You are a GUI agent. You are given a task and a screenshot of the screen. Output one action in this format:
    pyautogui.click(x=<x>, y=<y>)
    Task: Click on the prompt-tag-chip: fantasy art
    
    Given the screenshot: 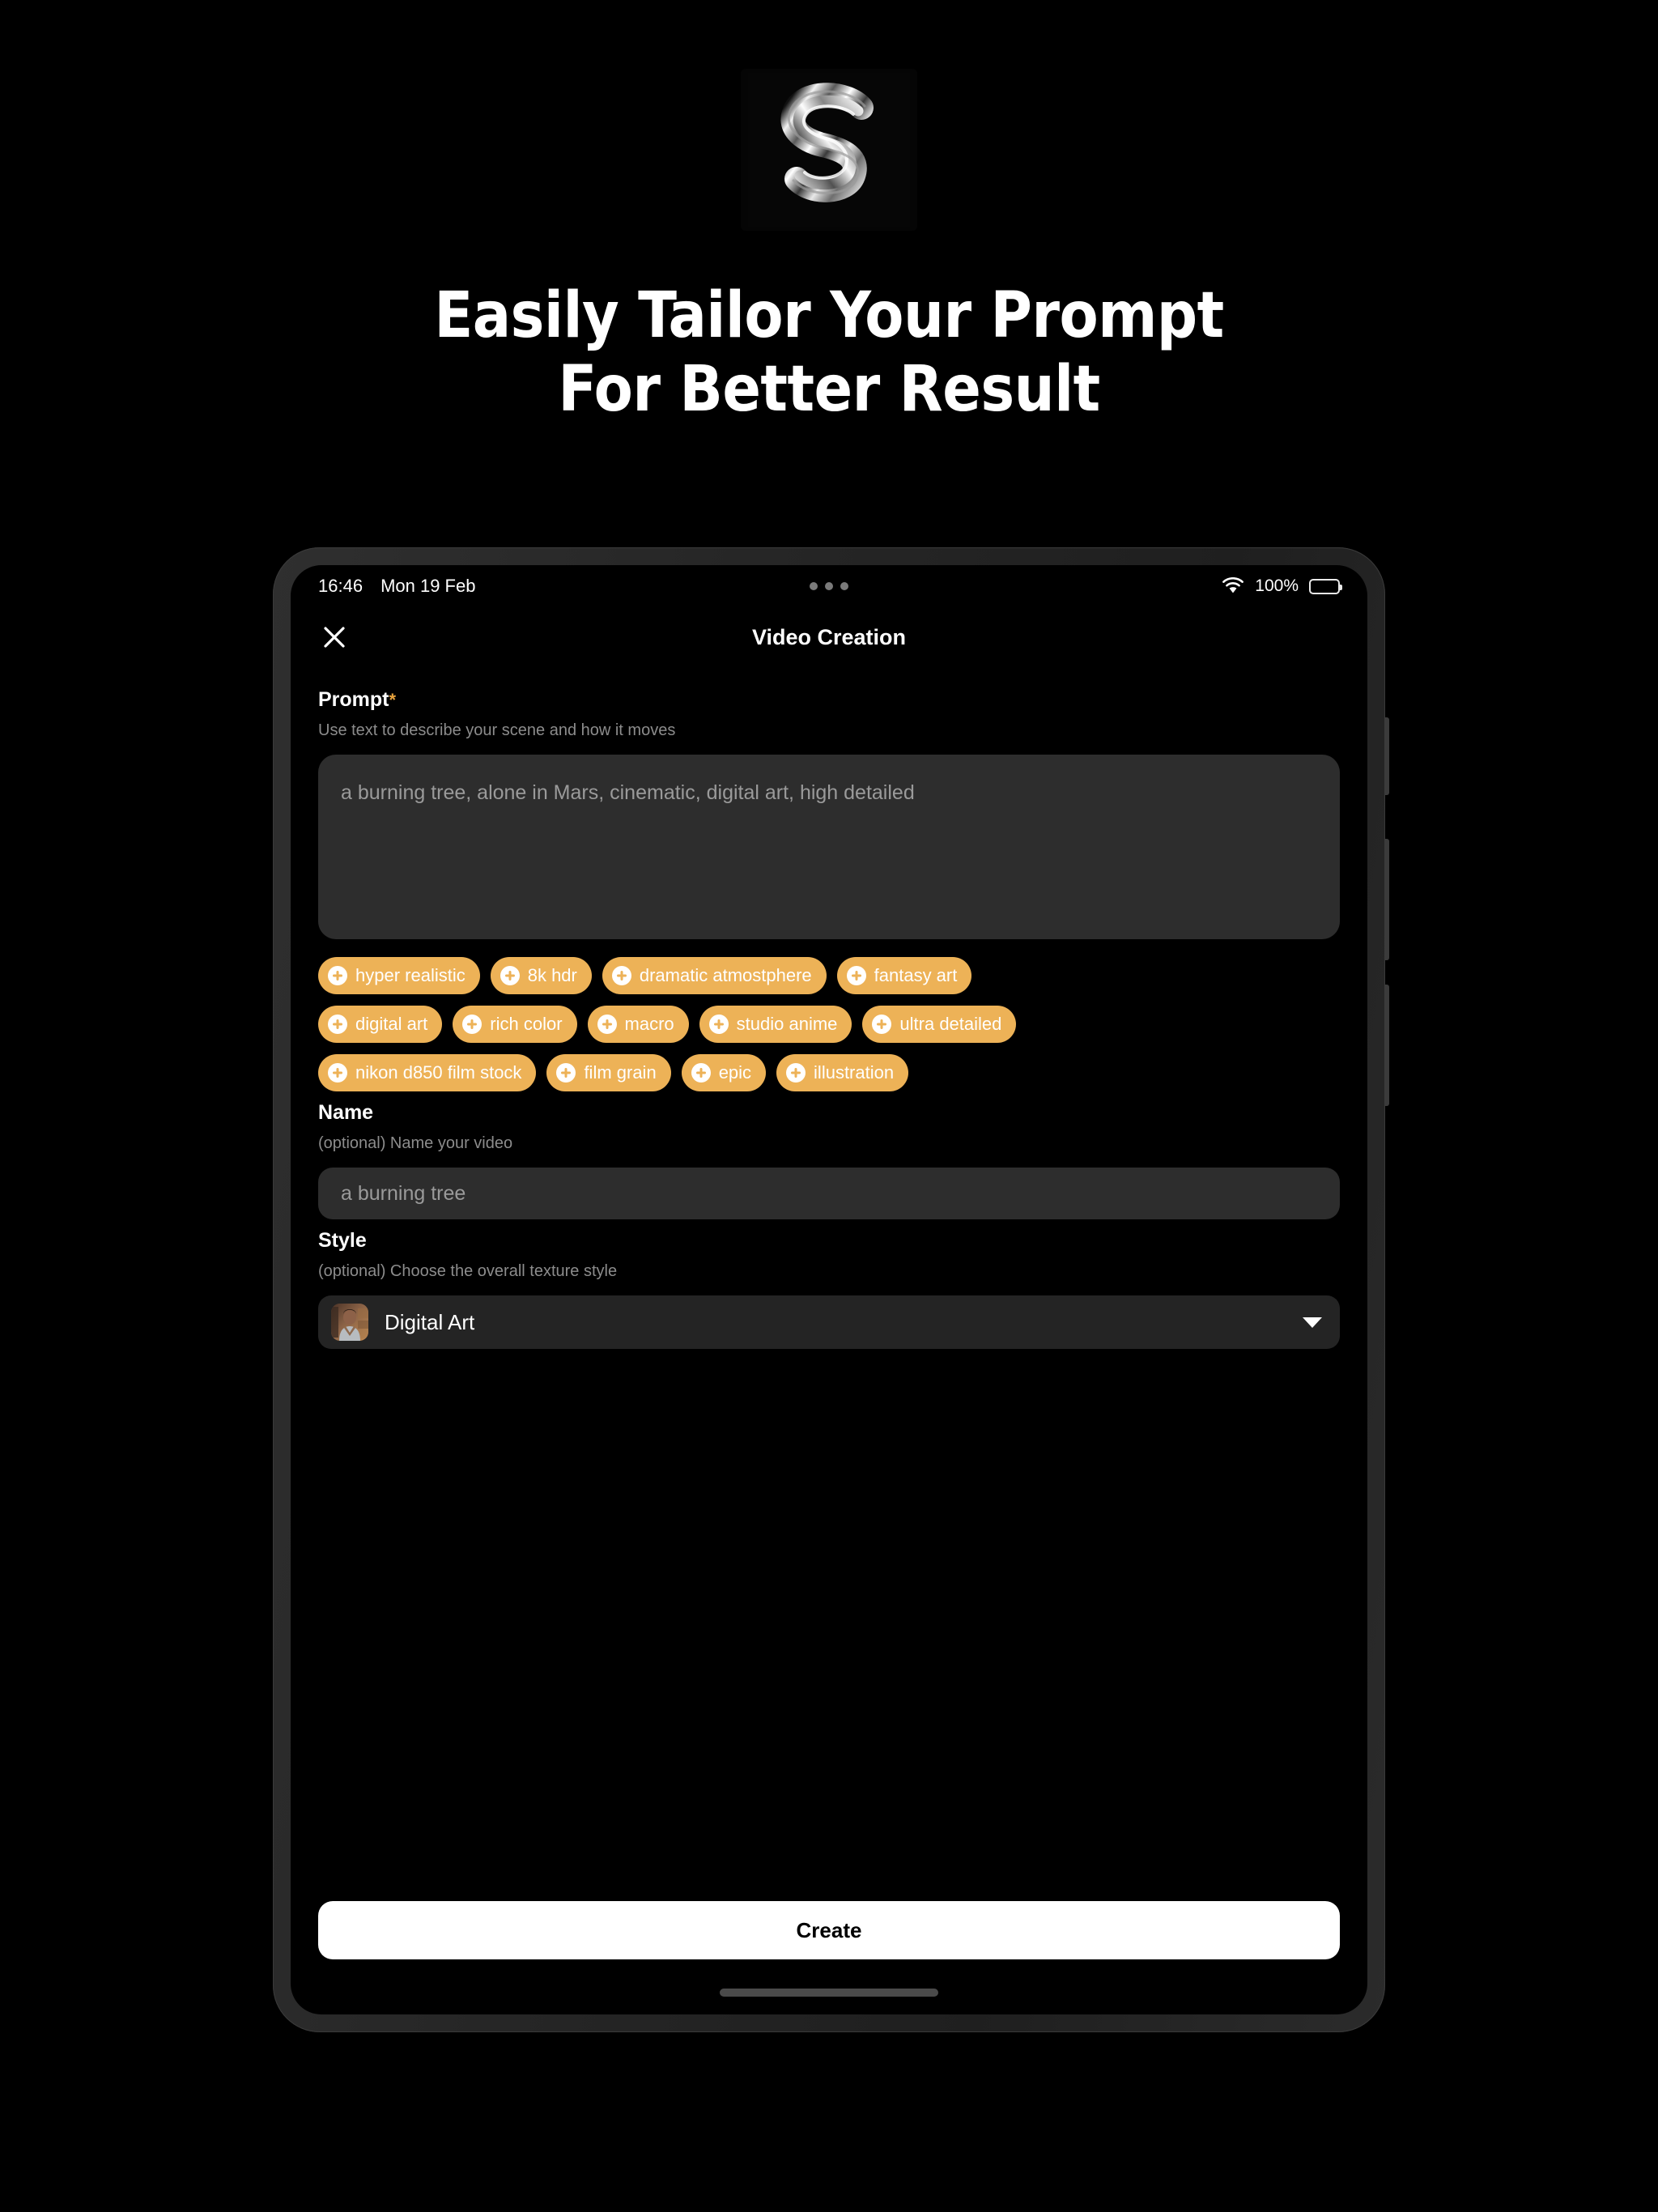 What is the action you would take?
    pyautogui.click(x=904, y=976)
    